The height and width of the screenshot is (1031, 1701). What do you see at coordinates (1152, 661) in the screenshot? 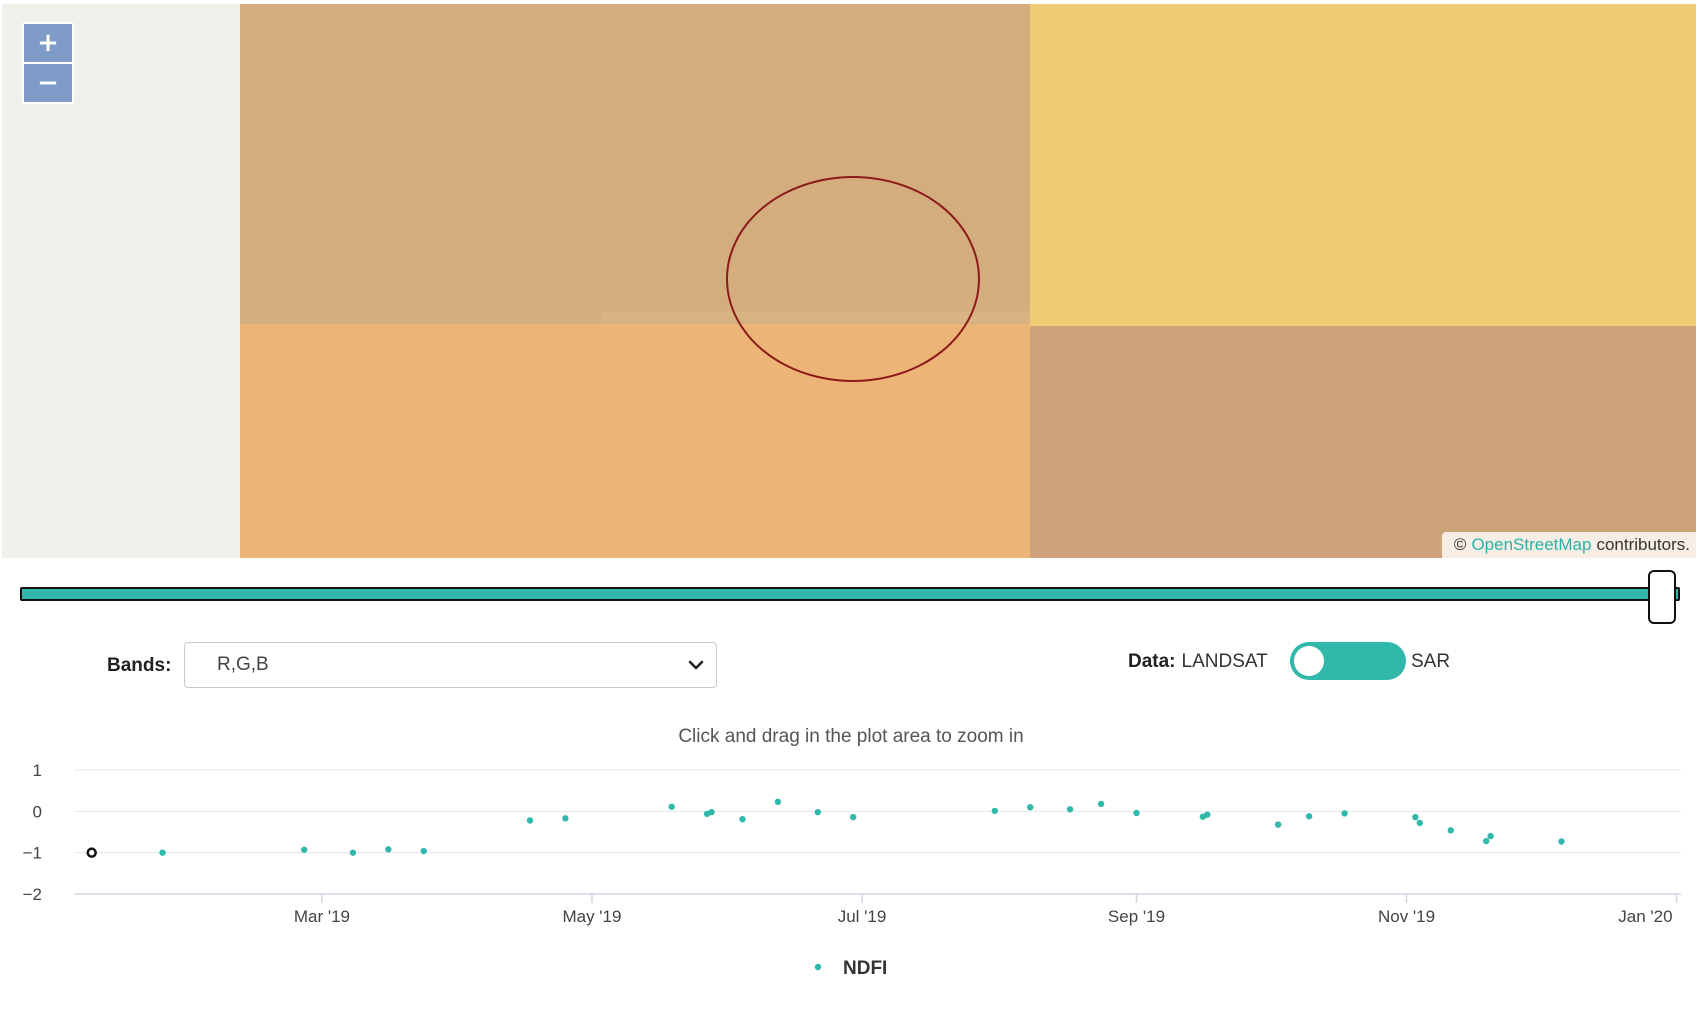
I see `data-label: Data:` at bounding box center [1152, 661].